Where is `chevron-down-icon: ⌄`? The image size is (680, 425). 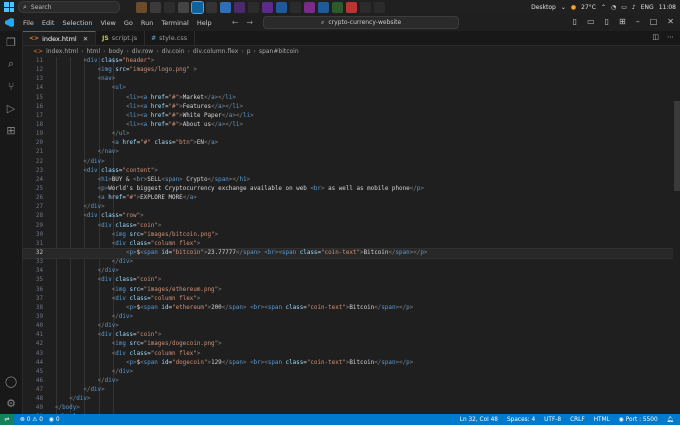 chevron-down-icon: ⌄ is located at coordinates (563, 7).